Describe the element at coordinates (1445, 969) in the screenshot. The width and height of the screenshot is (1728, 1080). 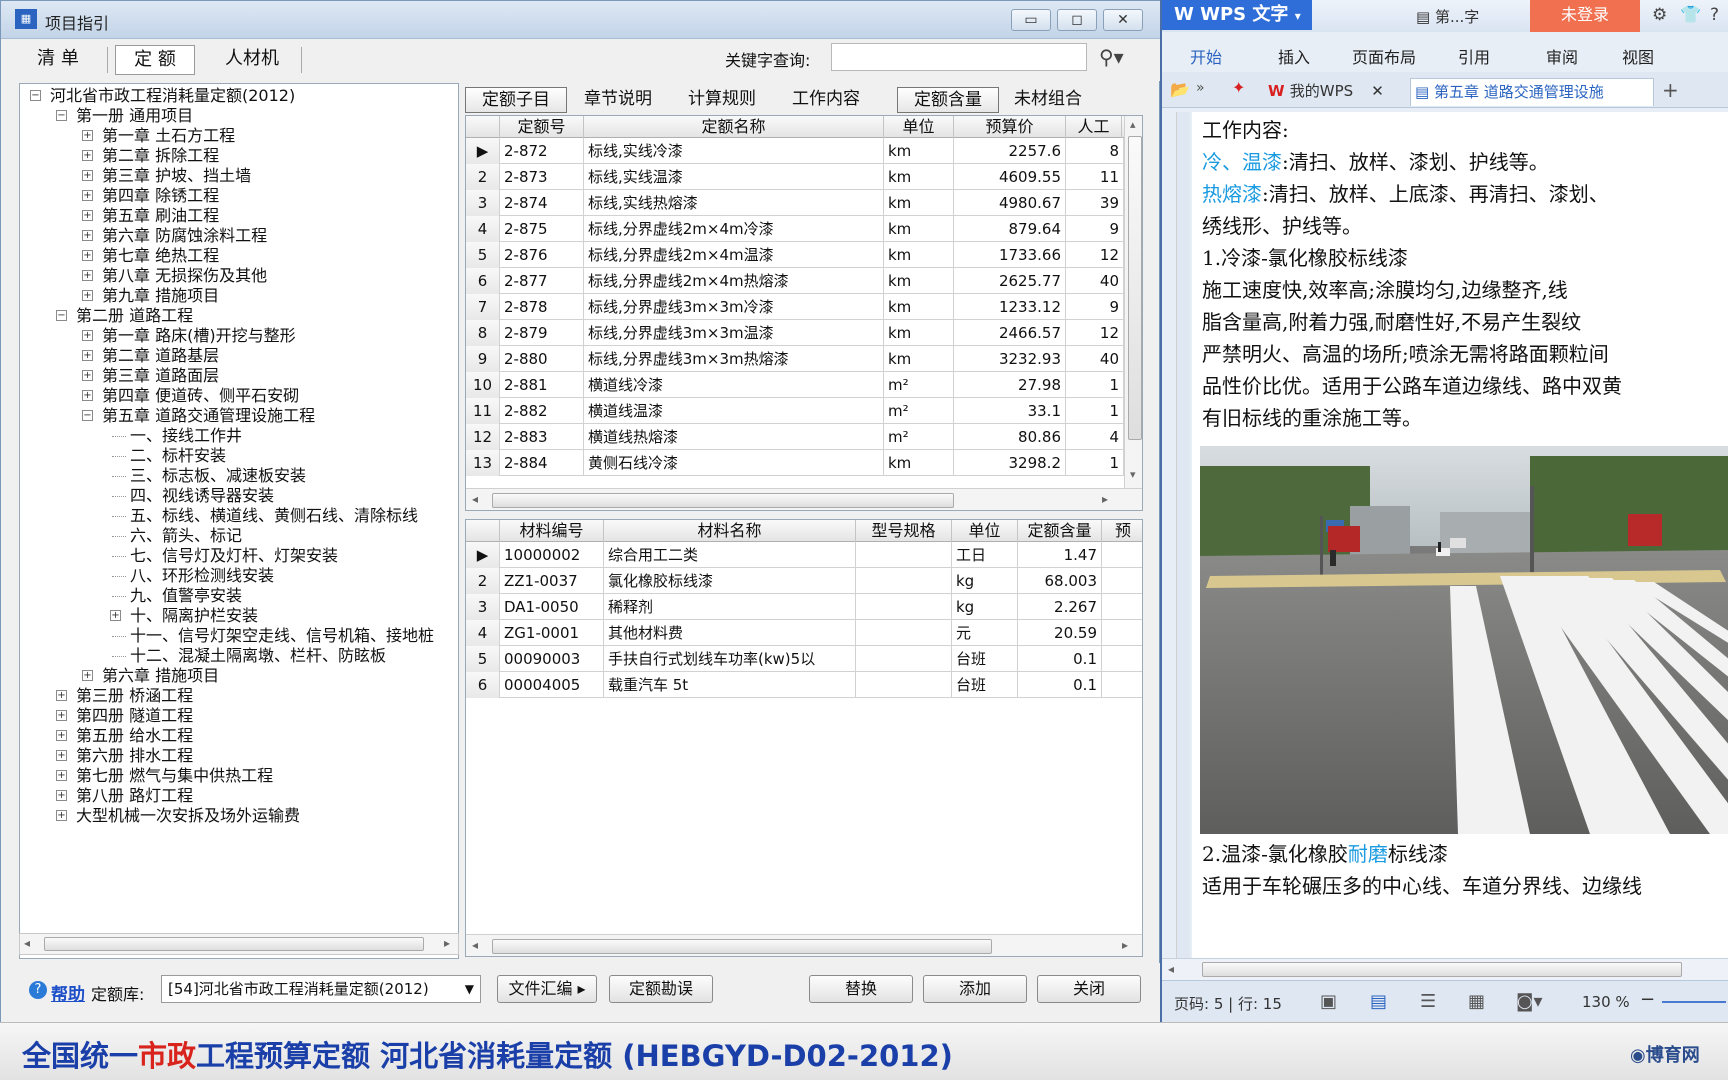
I see `doc-horizontal-scrollbar: ◂` at that location.